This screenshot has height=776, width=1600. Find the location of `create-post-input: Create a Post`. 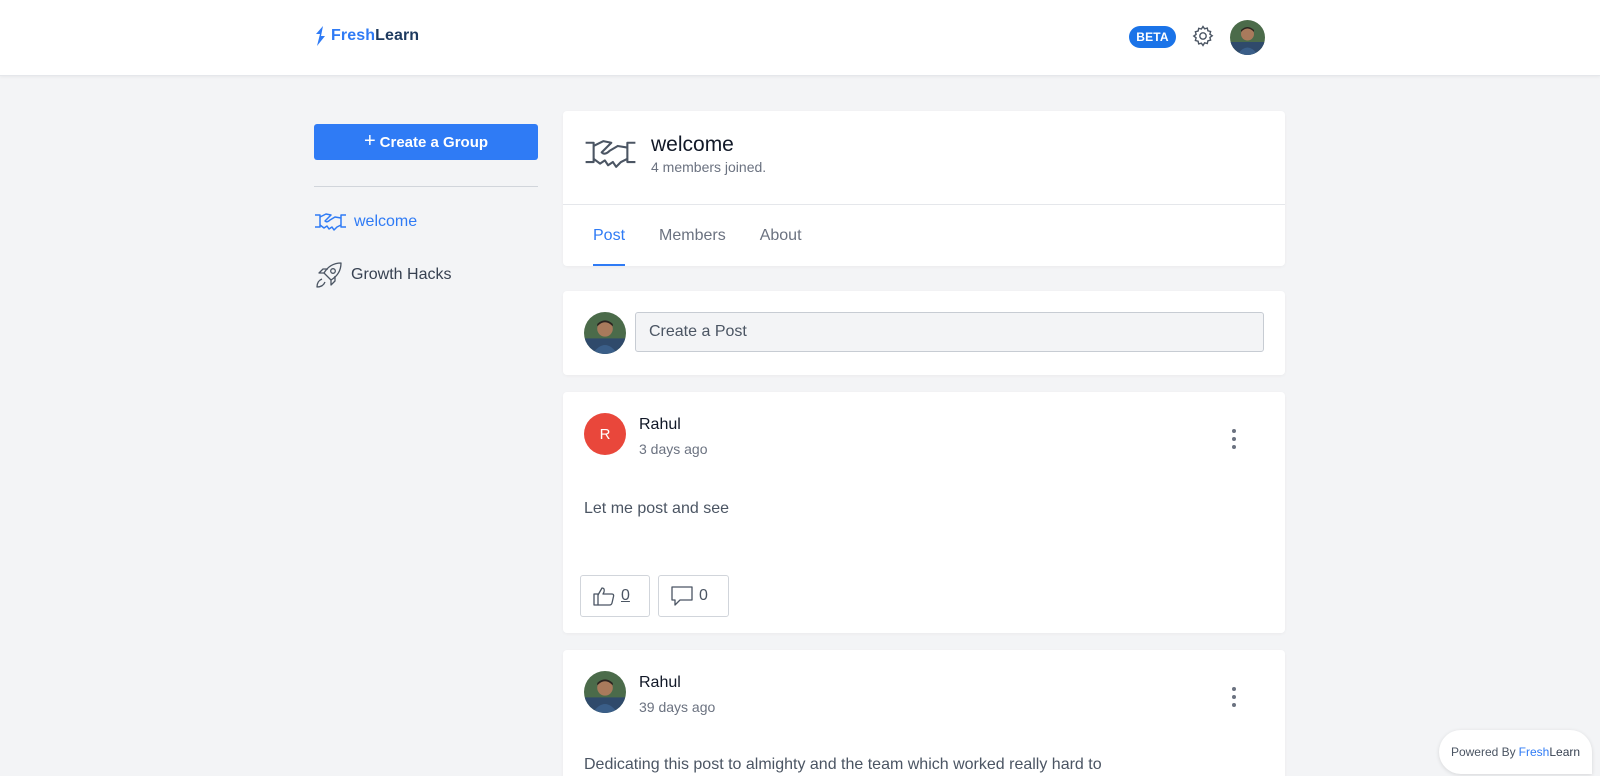

create-post-input: Create a Post is located at coordinates (949, 332).